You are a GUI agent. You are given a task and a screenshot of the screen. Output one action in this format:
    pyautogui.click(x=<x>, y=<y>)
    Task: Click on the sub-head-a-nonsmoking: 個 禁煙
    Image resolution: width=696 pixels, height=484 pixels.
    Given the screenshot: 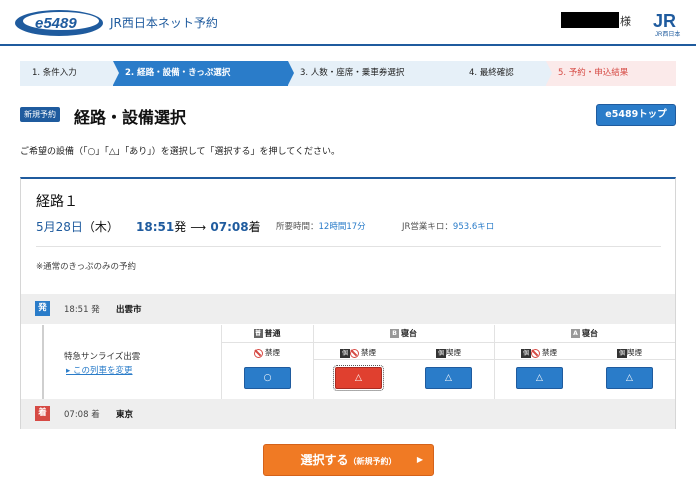 What is the action you would take?
    pyautogui.click(x=539, y=352)
    